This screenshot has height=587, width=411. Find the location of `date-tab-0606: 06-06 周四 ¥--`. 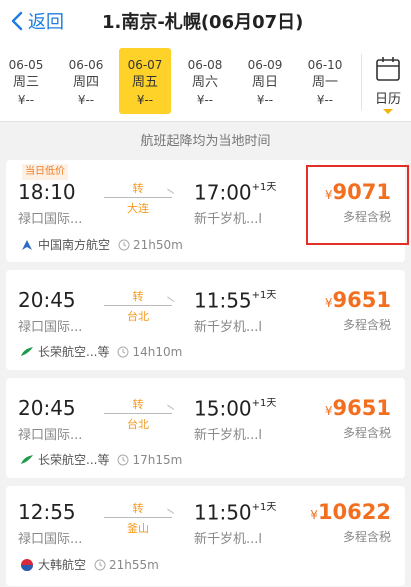

date-tab-0606: 06-06 周四 ¥-- is located at coordinates (86, 81).